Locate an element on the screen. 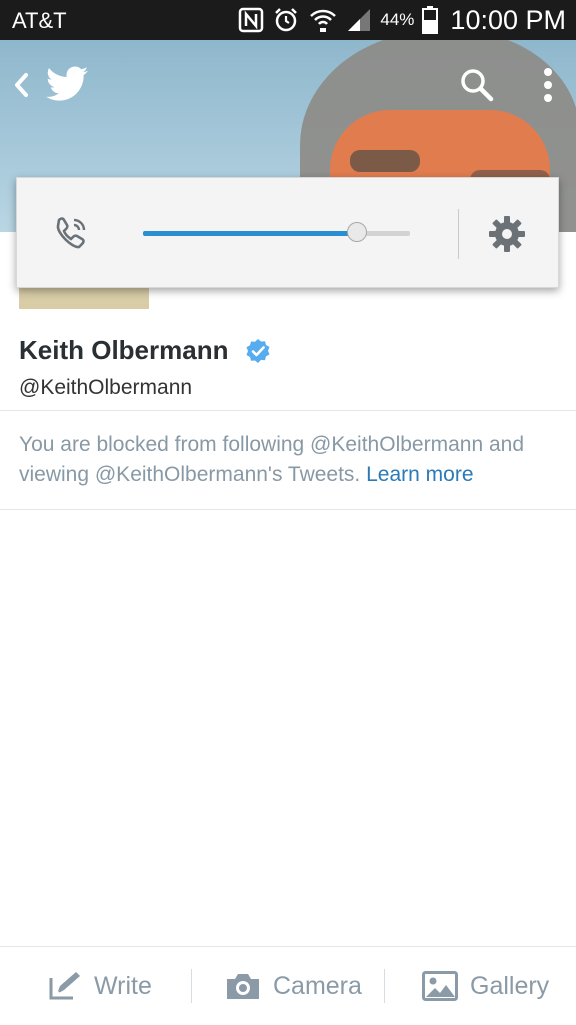  write-label: Write is located at coordinates (123, 985).